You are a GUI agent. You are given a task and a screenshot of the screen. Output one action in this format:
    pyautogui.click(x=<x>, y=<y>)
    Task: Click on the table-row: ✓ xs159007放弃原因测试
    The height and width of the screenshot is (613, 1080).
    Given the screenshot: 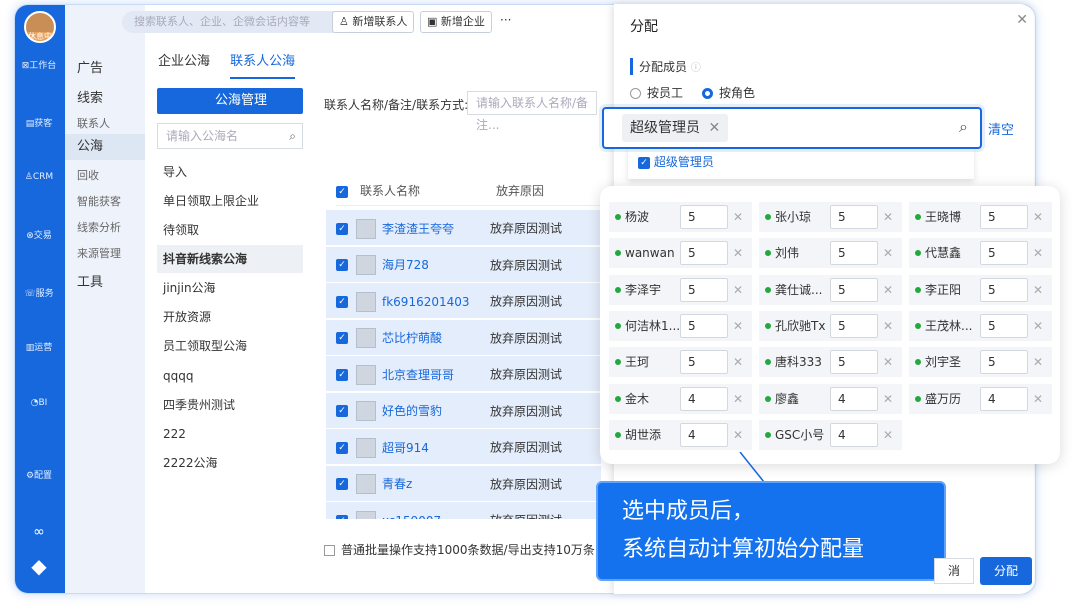 What is the action you would take?
    pyautogui.click(x=463, y=511)
    